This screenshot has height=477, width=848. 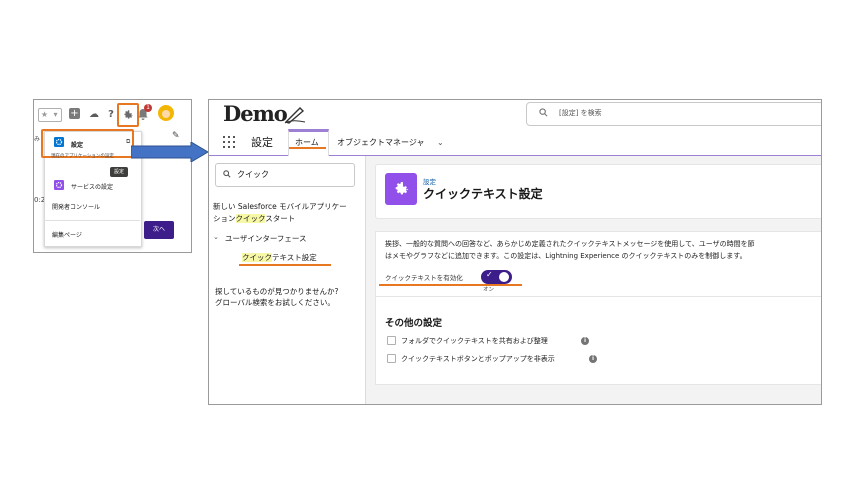 I want to click on app-launcher-icon, so click(x=229, y=142).